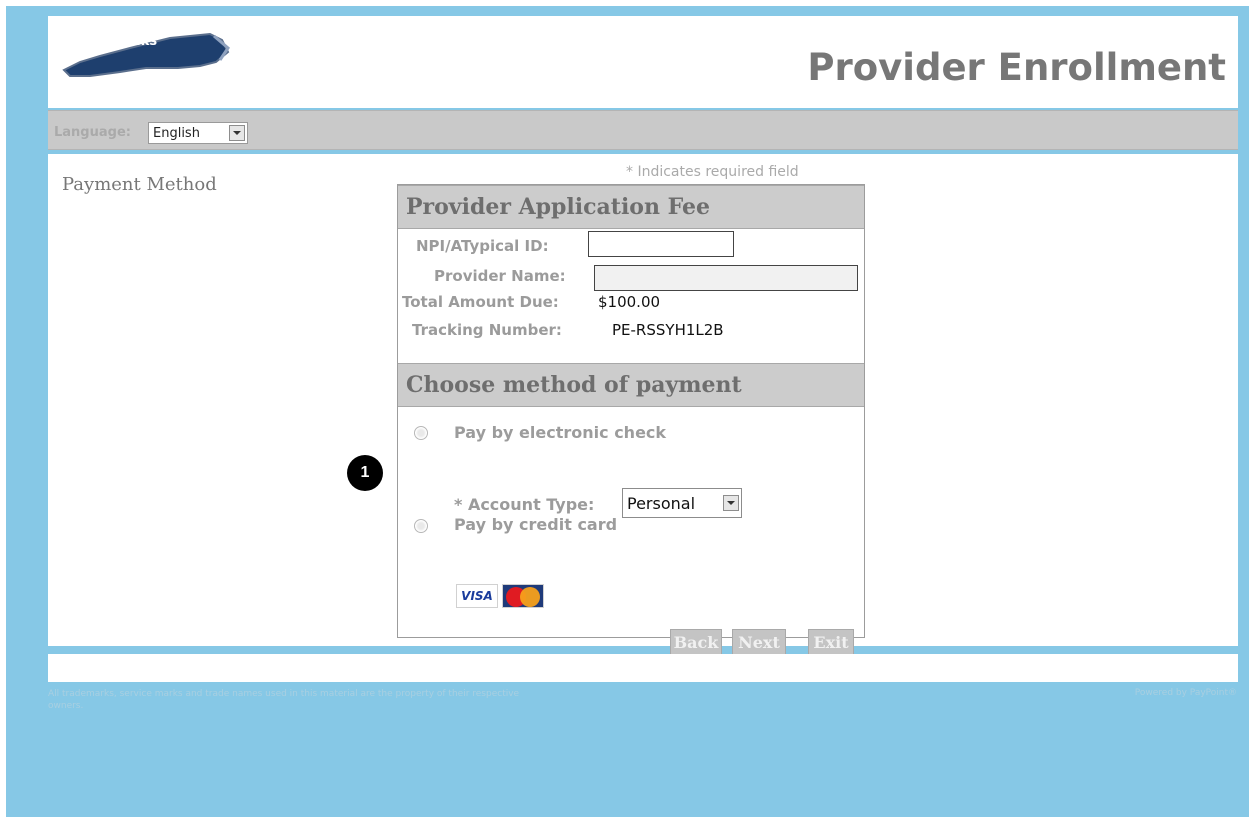 The height and width of the screenshot is (817, 1249). I want to click on total-amount-value: $100.00, so click(629, 302).